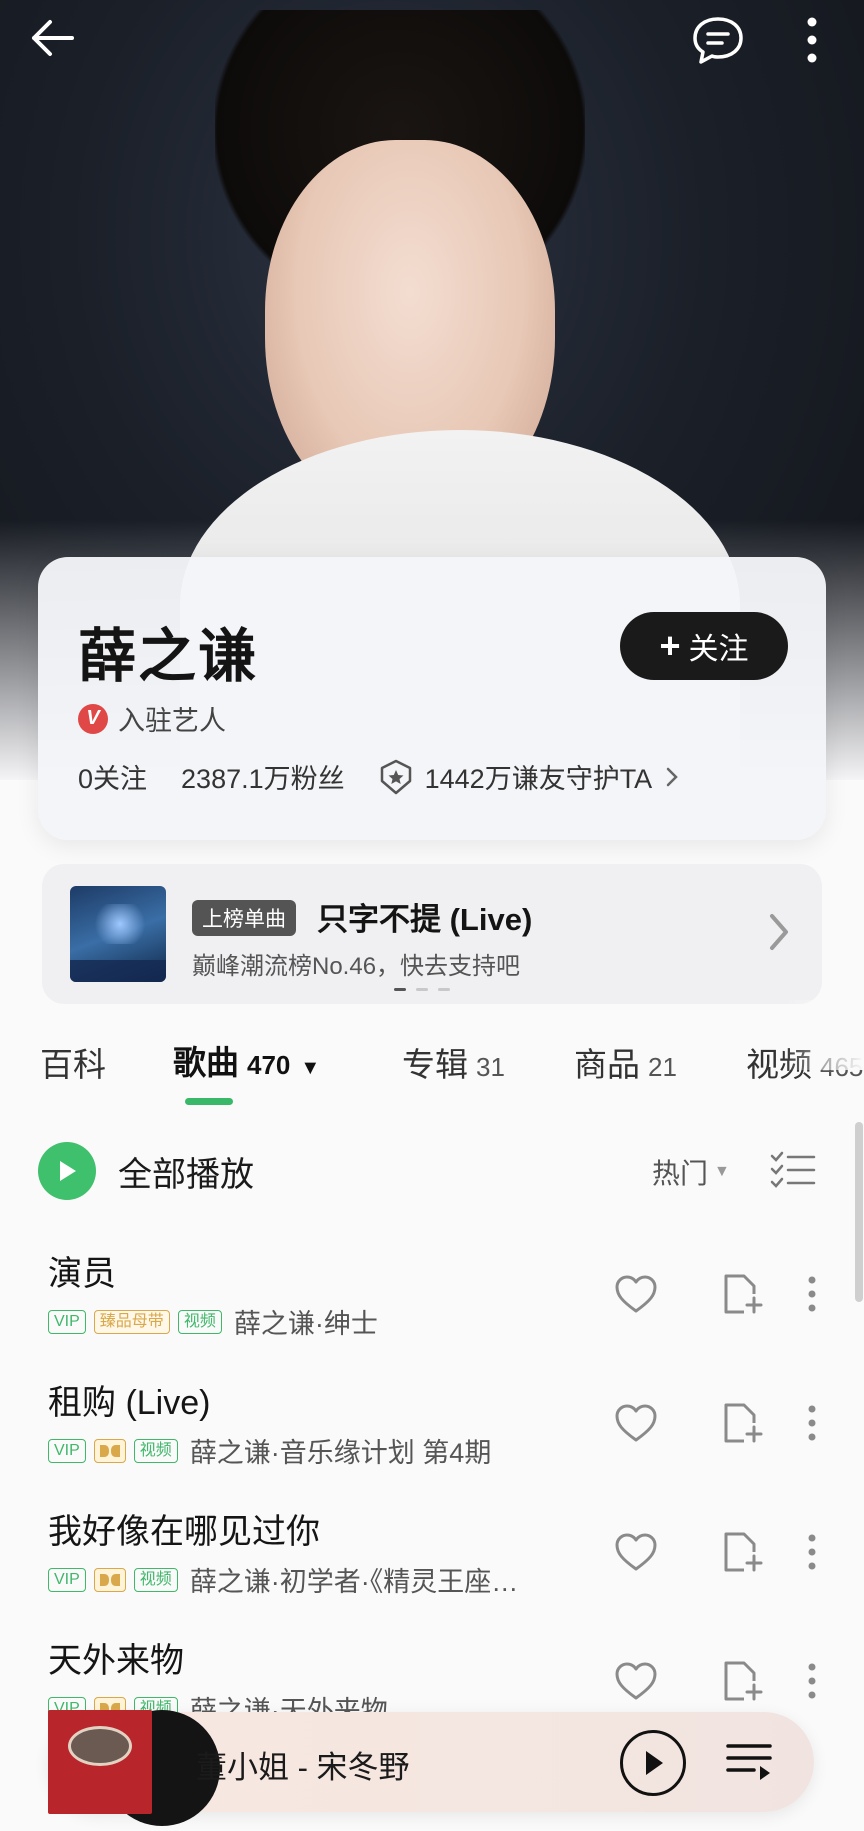 Image resolution: width=864 pixels, height=1831 pixels. I want to click on comment-bubble-icon, so click(718, 40).